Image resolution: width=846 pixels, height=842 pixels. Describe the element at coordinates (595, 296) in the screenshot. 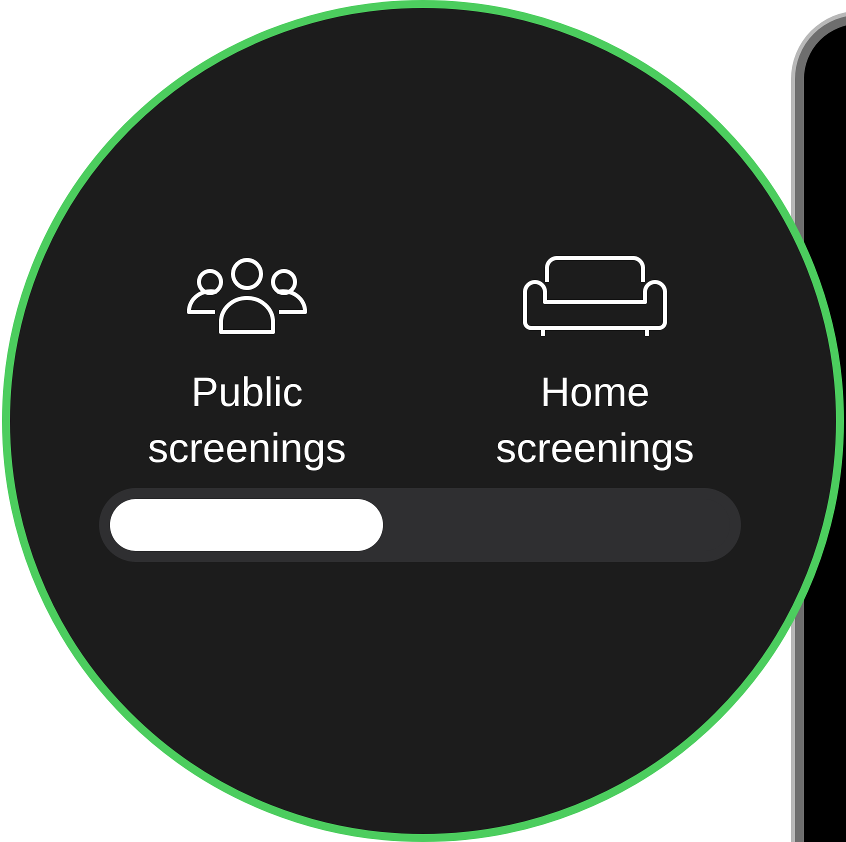

I see `sofa-icon` at that location.